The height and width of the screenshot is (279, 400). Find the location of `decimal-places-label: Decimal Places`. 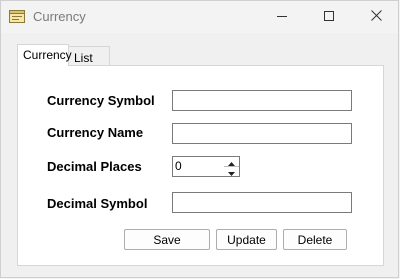

decimal-places-label: Decimal Places is located at coordinates (94, 166).